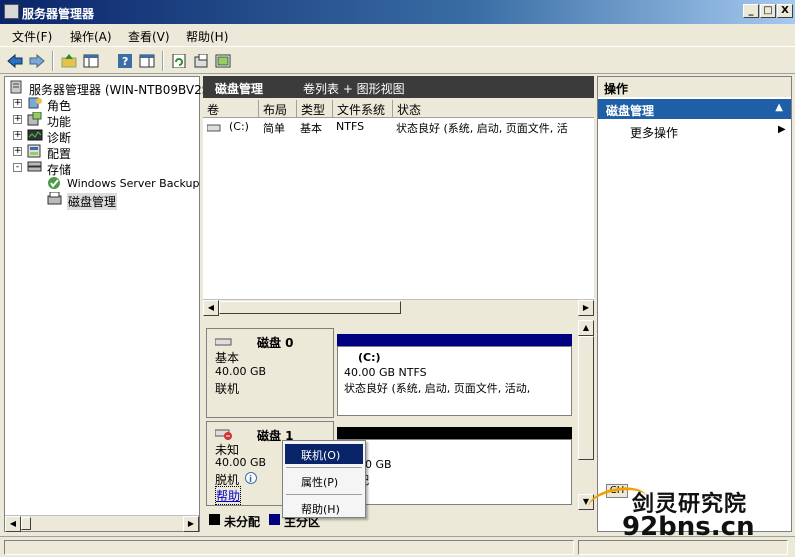 The height and width of the screenshot is (557, 795). I want to click on tree-item-label: Windows Server Backup, so click(133, 183).